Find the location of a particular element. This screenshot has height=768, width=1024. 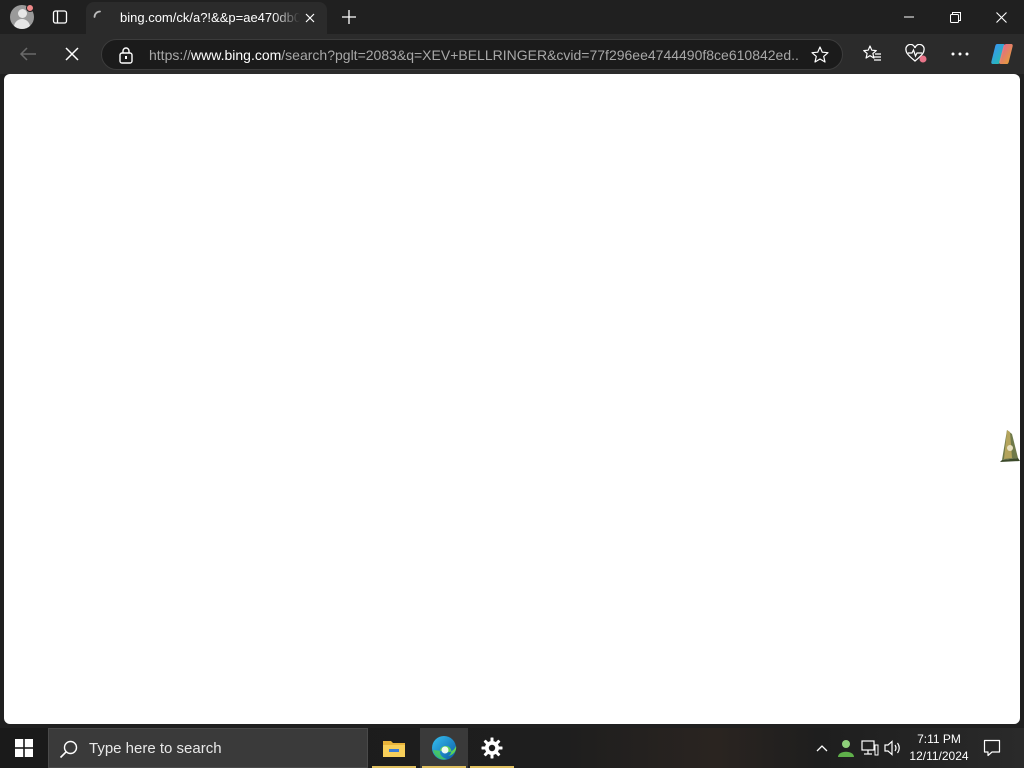

clock-date: 12/11/2024 is located at coordinates (939, 756).